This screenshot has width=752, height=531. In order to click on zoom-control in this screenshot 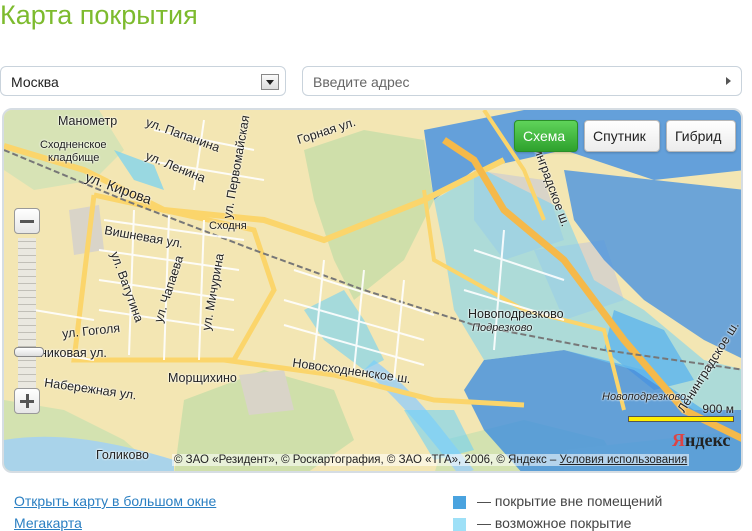, I will do `click(29, 312)`.